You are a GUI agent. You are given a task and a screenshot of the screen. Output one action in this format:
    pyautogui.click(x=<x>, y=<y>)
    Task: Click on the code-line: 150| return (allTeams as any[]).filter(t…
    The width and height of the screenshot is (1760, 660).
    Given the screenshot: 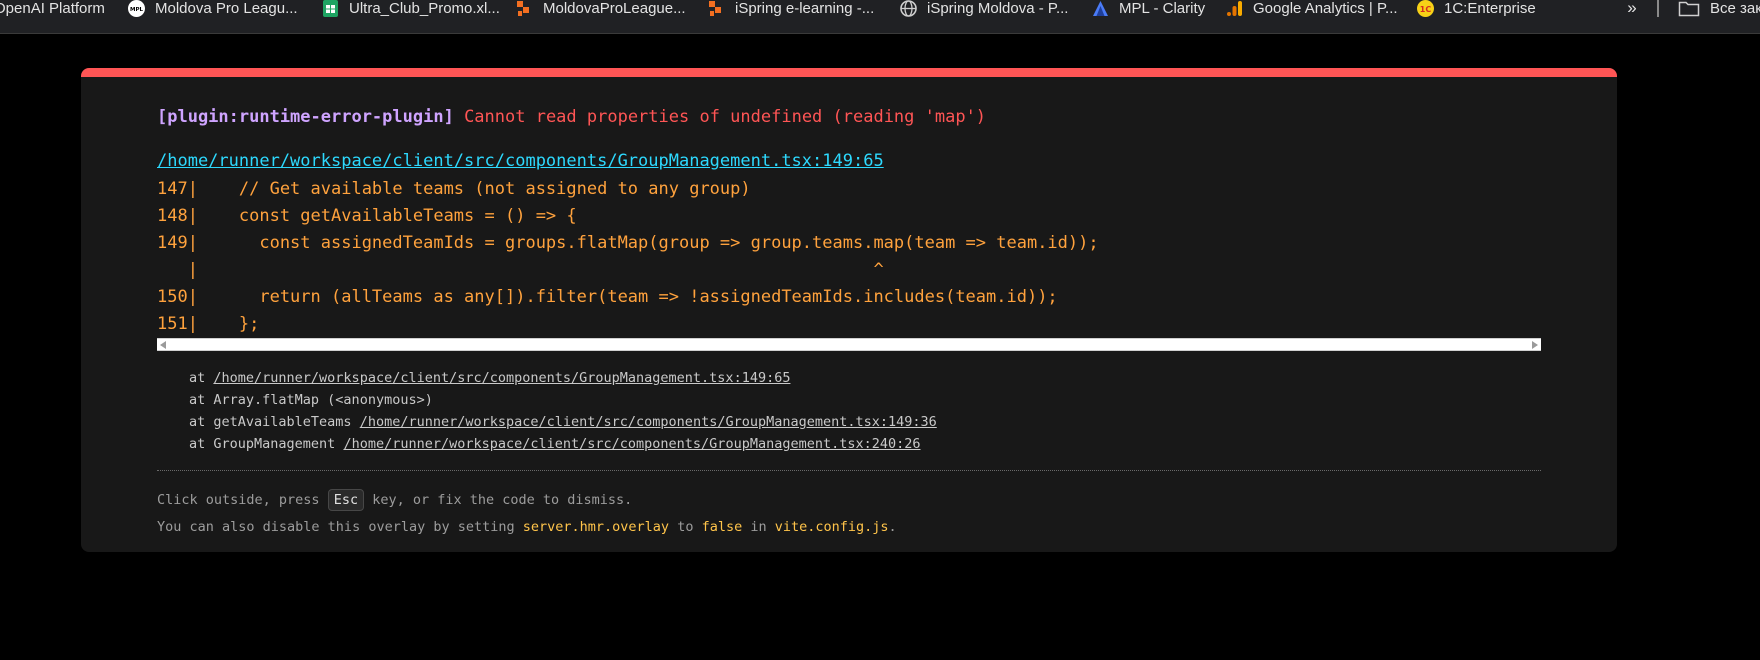 What is the action you would take?
    pyautogui.click(x=607, y=297)
    